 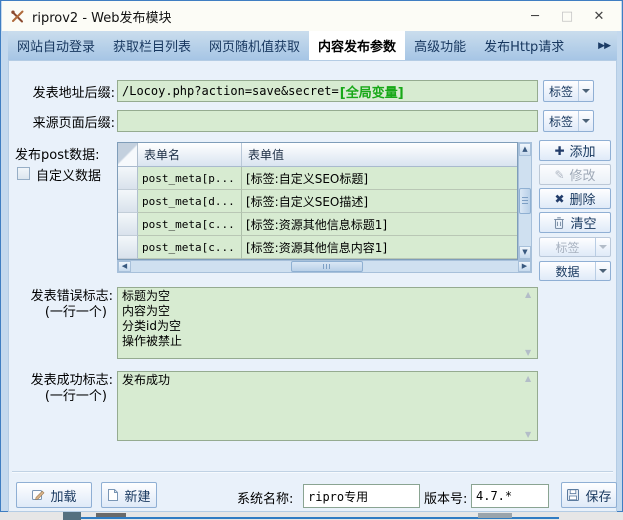 I want to click on table-row: post_meta[d... [标签:自定义SEO描述], so click(x=317, y=201).